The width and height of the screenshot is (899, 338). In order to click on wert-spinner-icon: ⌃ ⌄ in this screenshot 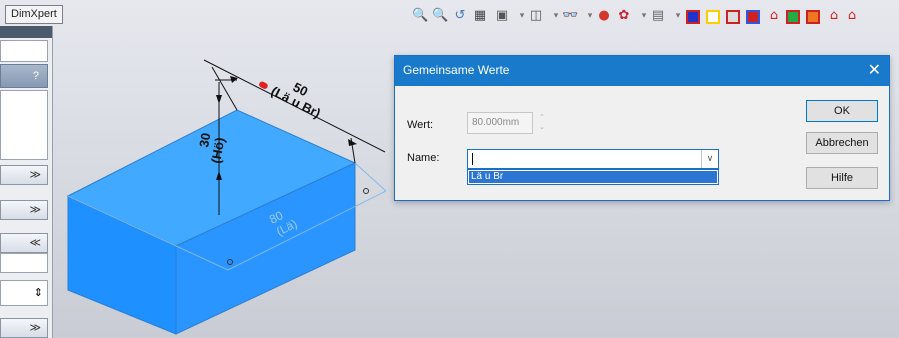, I will do `click(542, 123)`.